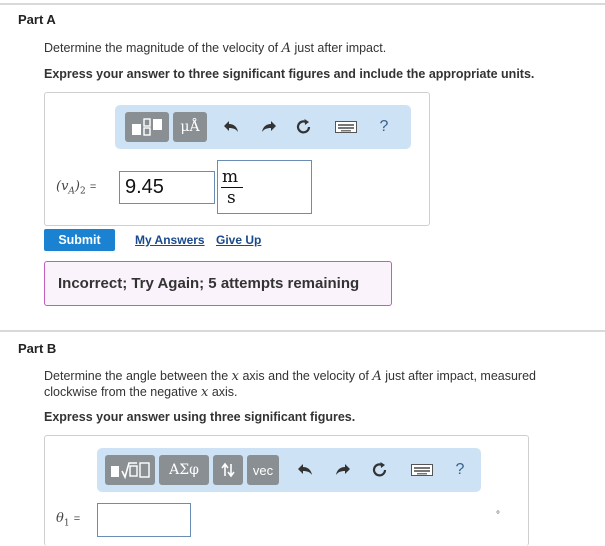 Image resolution: width=605 pixels, height=546 pixels. I want to click on fraction-template-icon, so click(147, 127).